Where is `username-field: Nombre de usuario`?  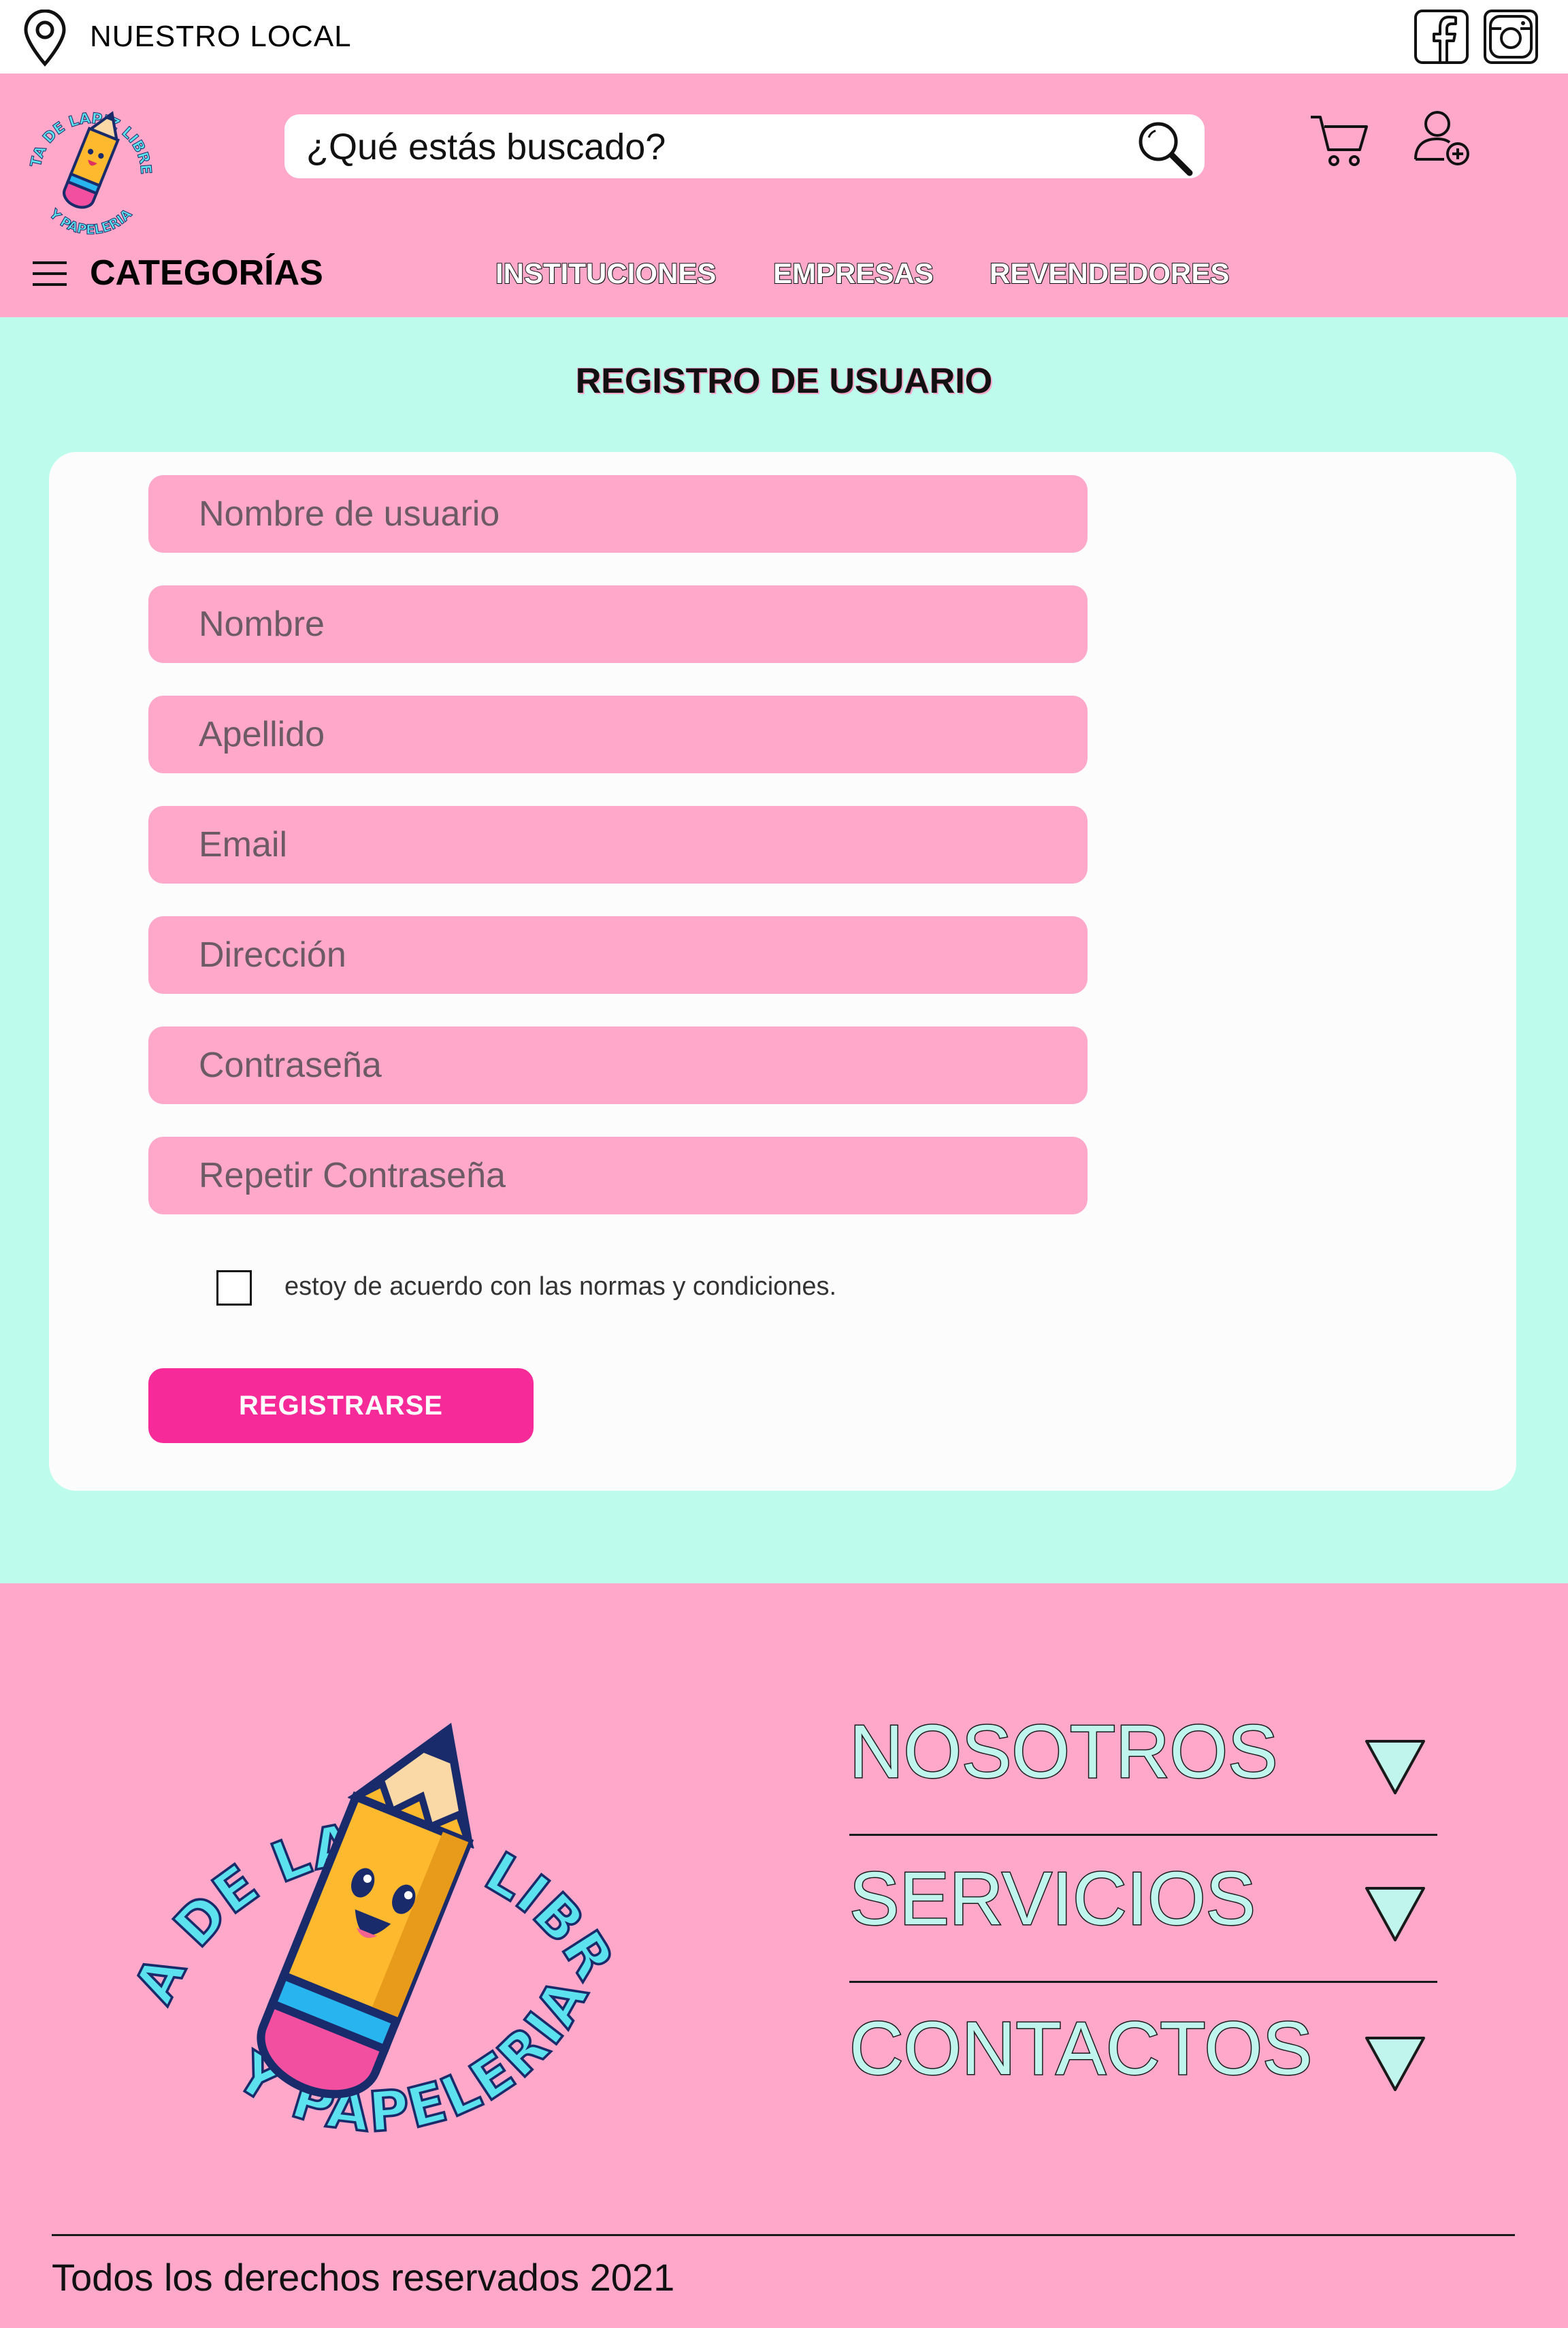 username-field: Nombre de usuario is located at coordinates (618, 514).